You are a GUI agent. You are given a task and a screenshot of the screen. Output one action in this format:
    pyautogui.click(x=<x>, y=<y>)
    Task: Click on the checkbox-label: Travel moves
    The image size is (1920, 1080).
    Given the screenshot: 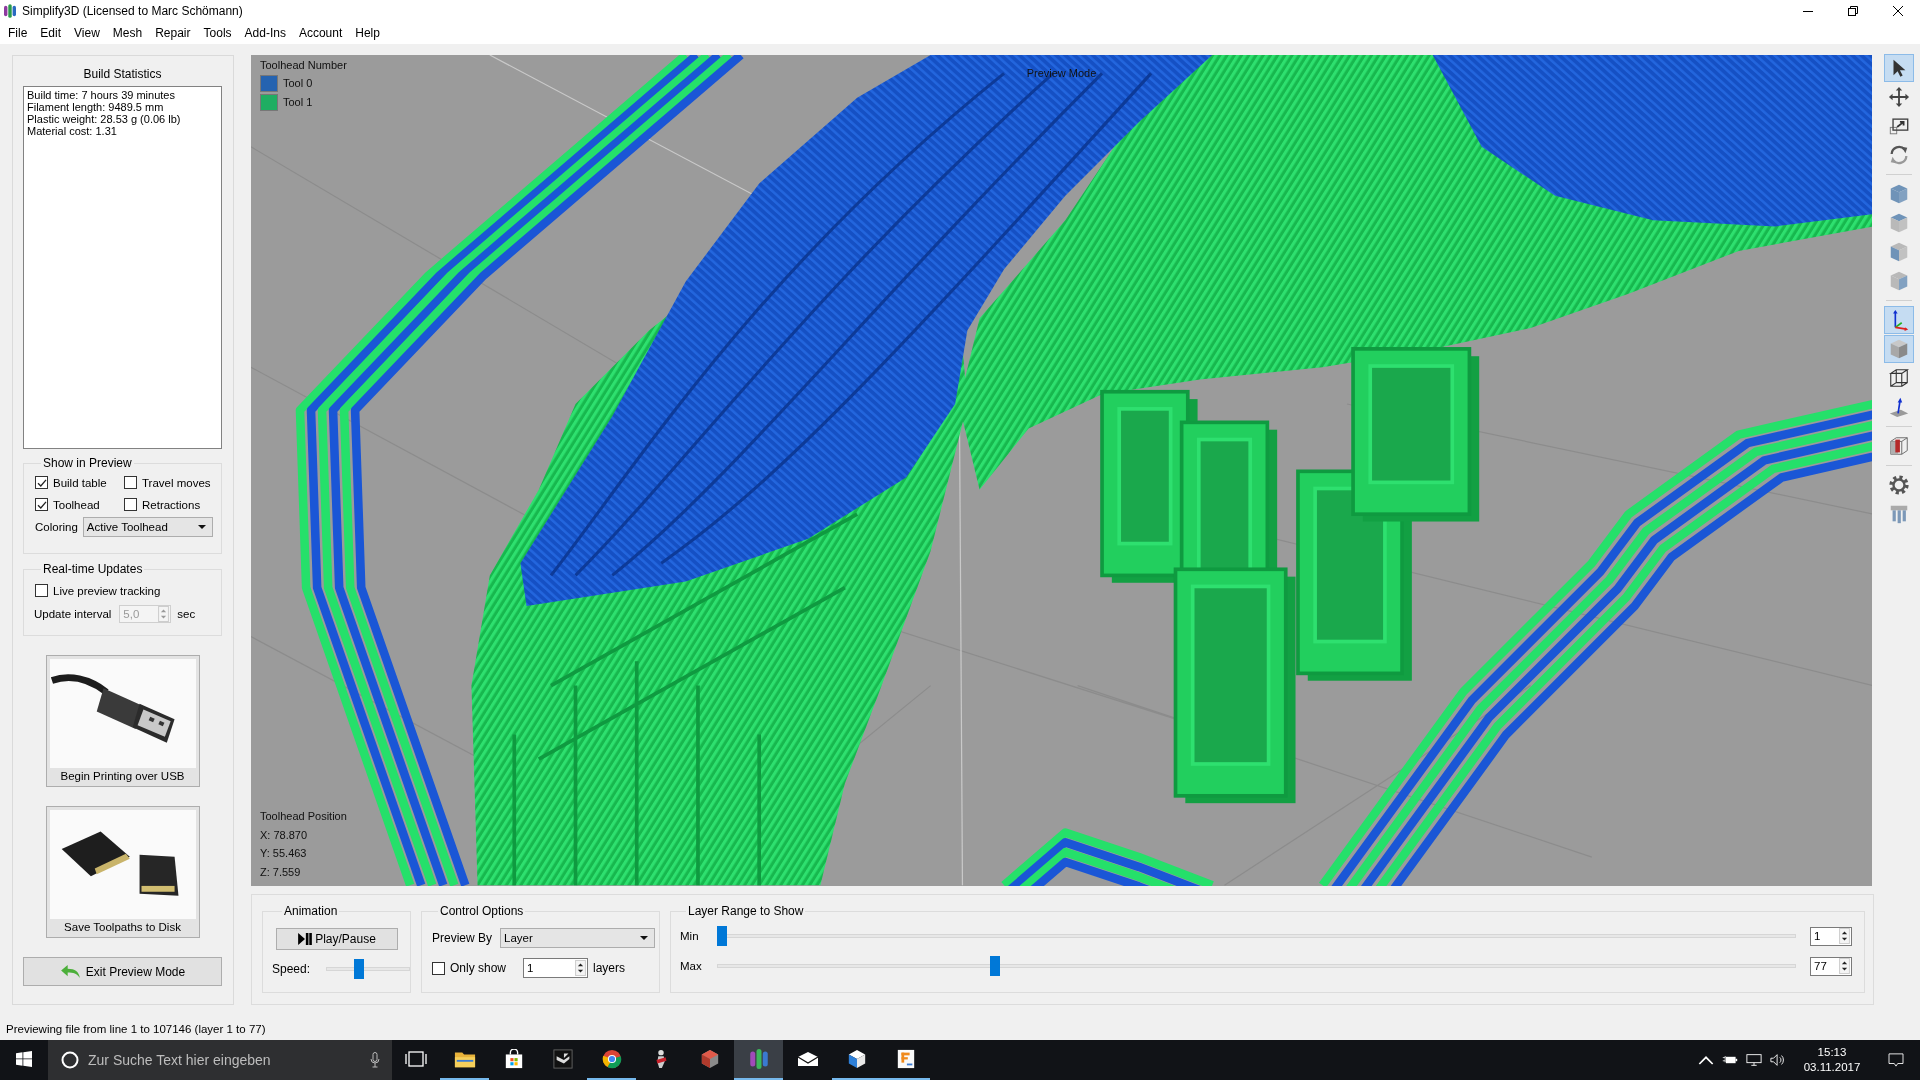 What is the action you would take?
    pyautogui.click(x=176, y=482)
    